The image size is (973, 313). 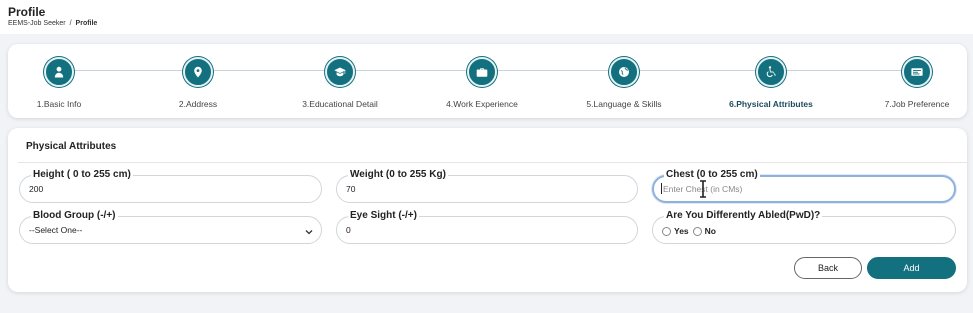 What do you see at coordinates (712, 174) in the screenshot?
I see `chest-label: Chest (0 to 255 cm)` at bounding box center [712, 174].